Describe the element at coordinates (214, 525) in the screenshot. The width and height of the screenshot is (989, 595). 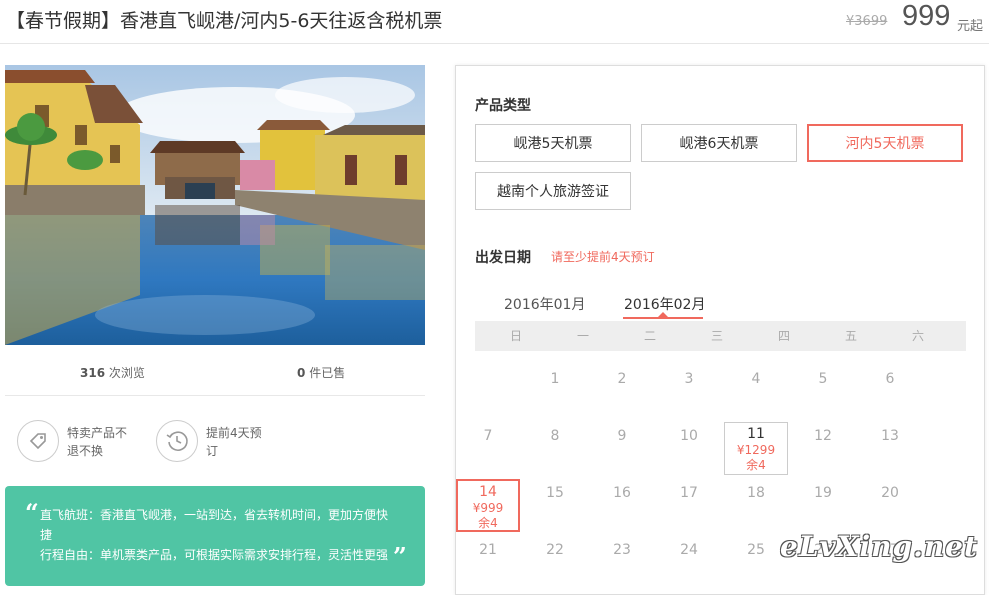
I see `promo-line-1: 直飞航班：香港直飞岘港，一站到达，省去转机时间，更加方便快捷` at that location.